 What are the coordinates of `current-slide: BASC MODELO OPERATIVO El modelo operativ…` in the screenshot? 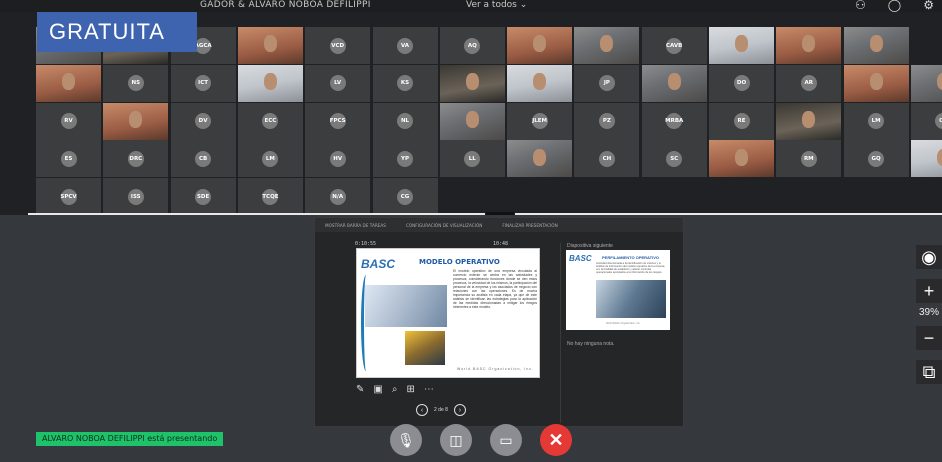 It's located at (448, 313).